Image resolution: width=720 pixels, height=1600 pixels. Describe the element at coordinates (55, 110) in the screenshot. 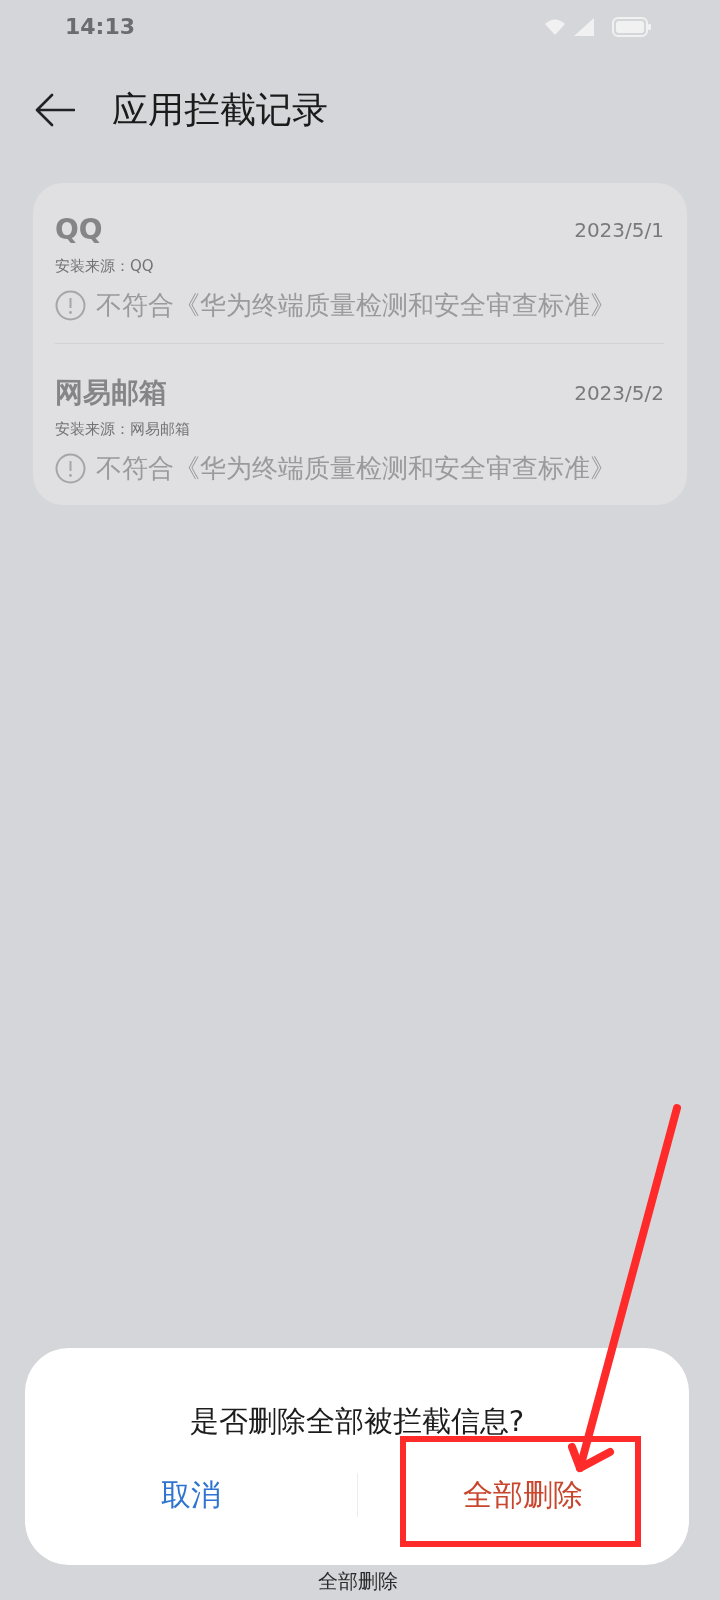

I see `back-arrow-icon` at that location.